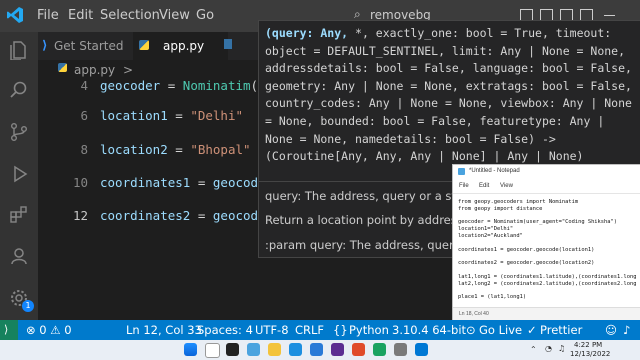  What do you see at coordinates (310, 33) in the screenshot?
I see `signature-part: (query: Any,` at bounding box center [310, 33].